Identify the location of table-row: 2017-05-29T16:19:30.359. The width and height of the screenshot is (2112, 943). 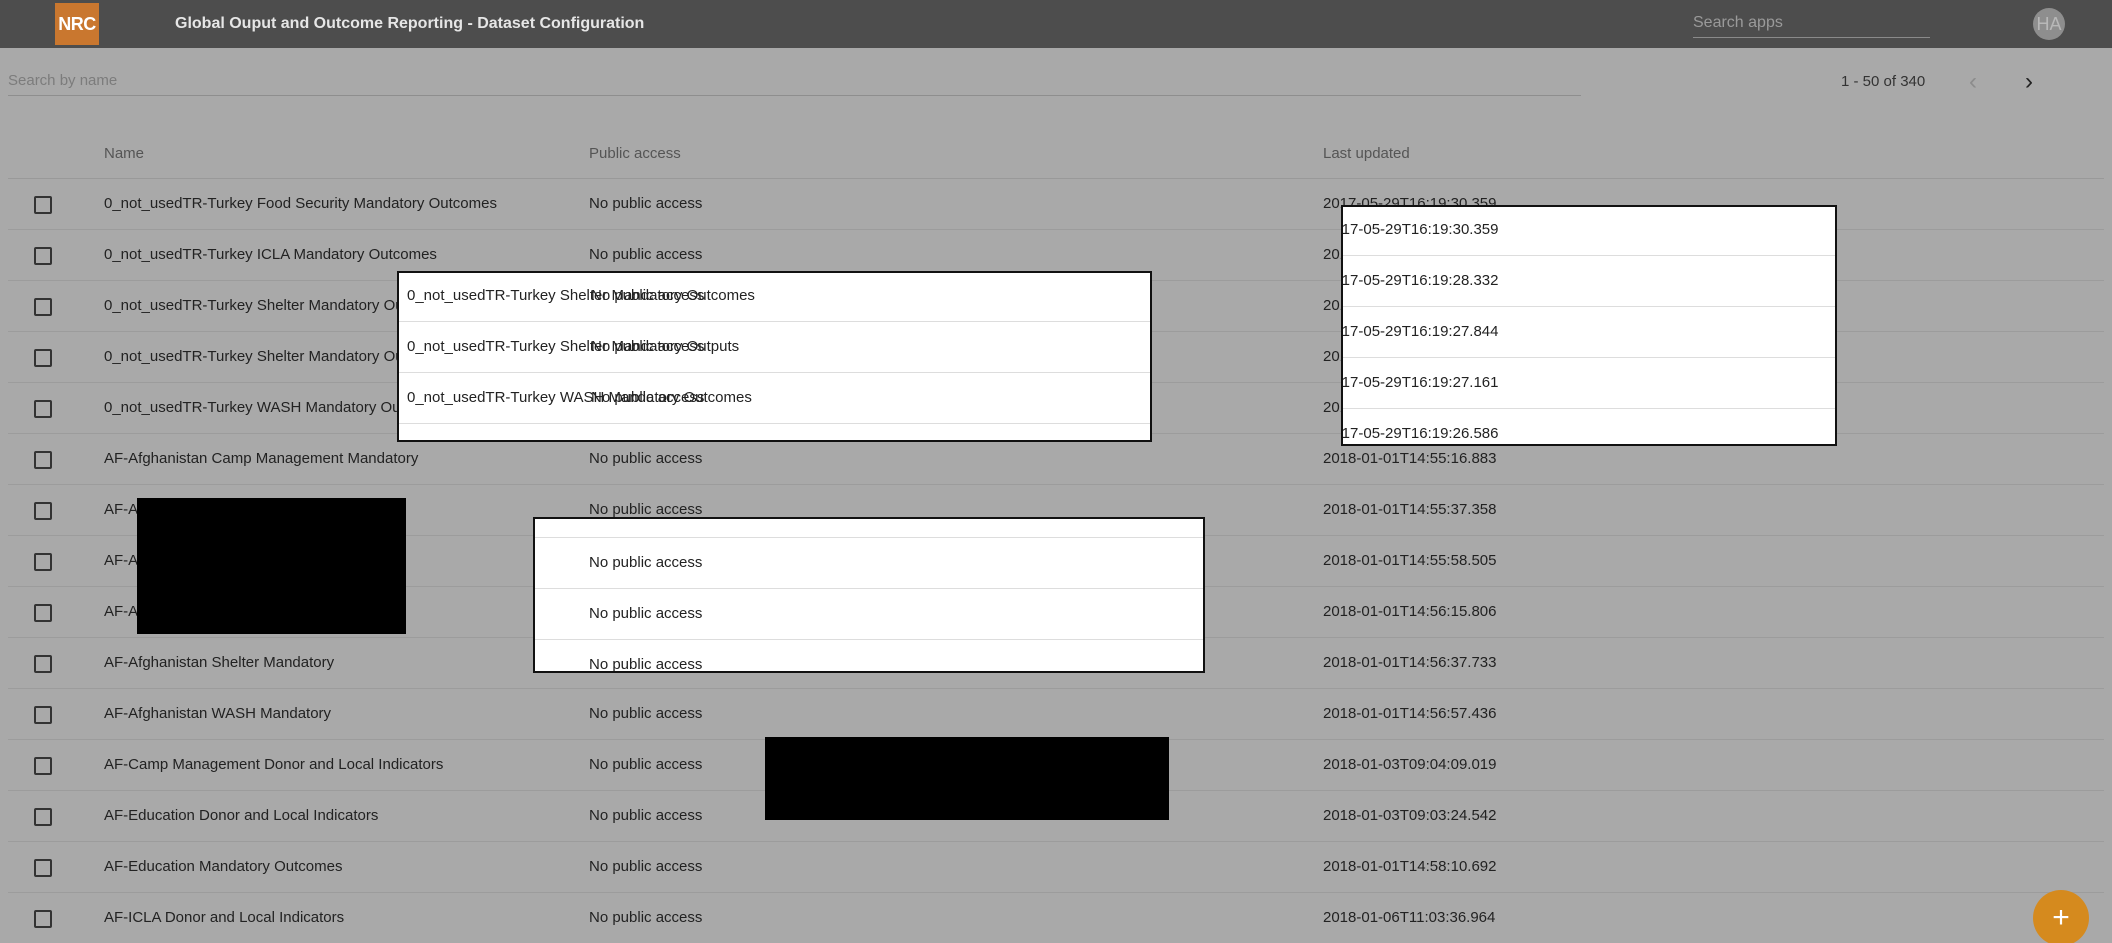
(1588, 231).